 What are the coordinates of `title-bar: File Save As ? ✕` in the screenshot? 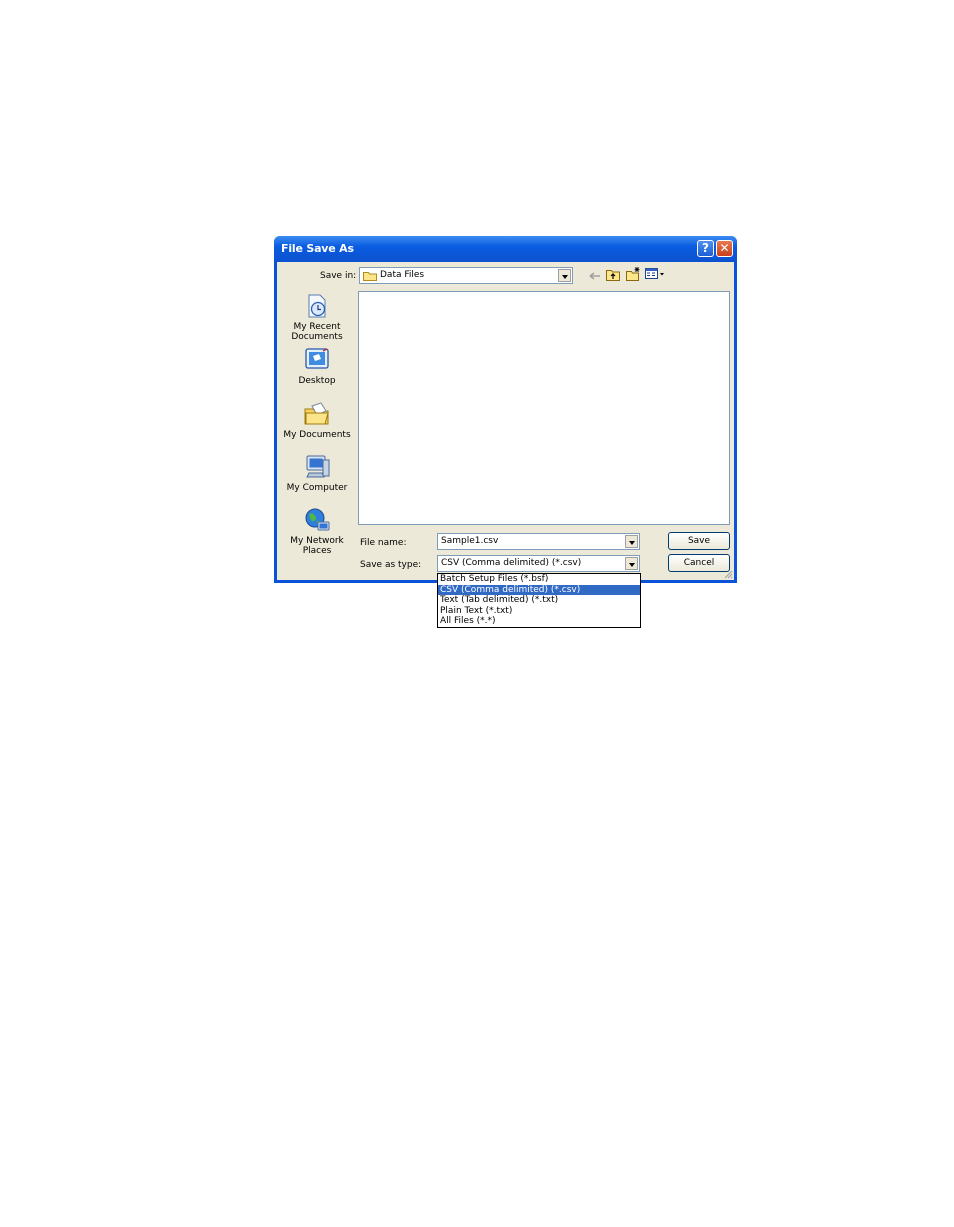 It's located at (505, 249).